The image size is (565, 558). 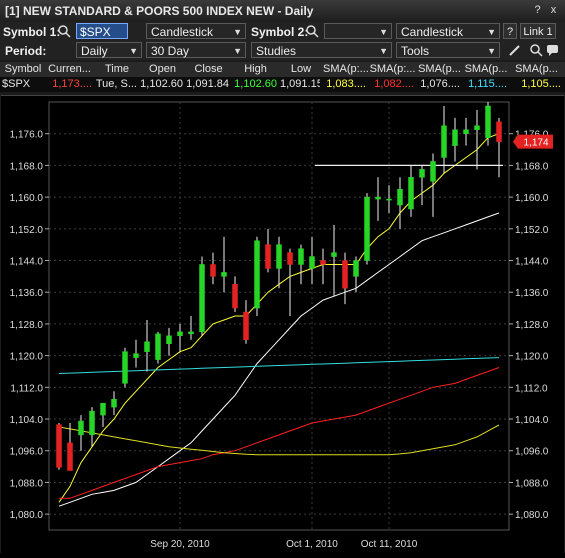 What do you see at coordinates (531, 388) in the screenshot?
I see `y-tick-label-right: 1,112.0` at bounding box center [531, 388].